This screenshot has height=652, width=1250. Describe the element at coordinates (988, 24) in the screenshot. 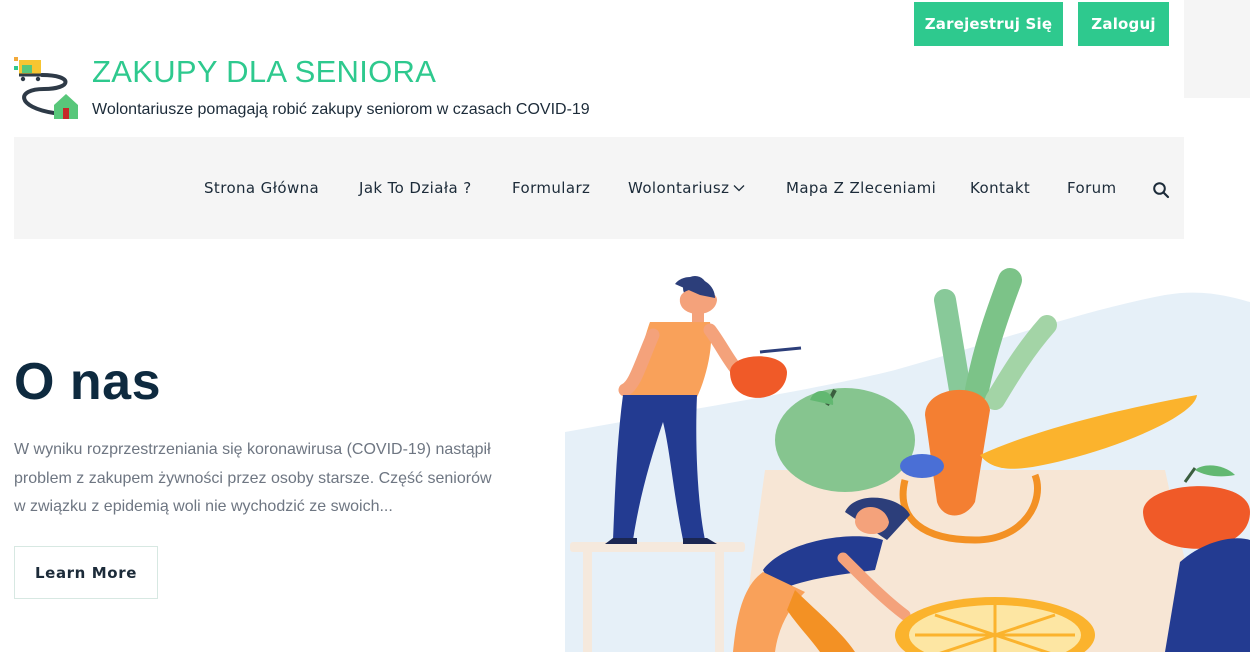

I see `register-button: Zarejestruj Się` at that location.